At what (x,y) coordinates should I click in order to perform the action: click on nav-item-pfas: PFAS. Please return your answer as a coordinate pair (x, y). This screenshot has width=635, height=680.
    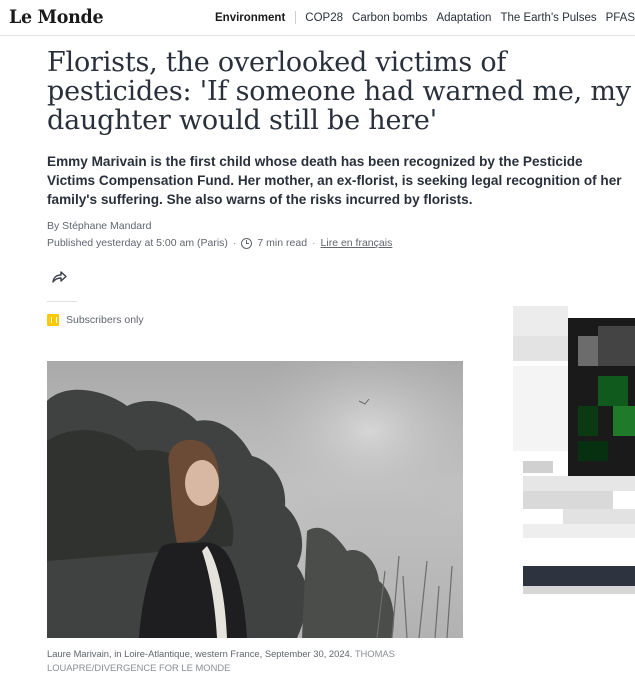
    Looking at the image, I should click on (620, 18).